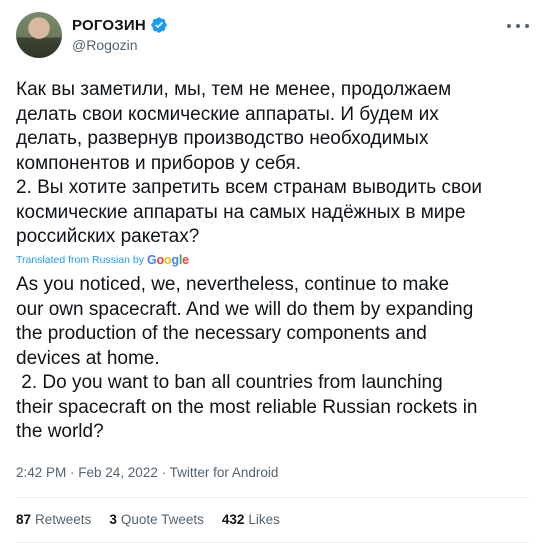 The width and height of the screenshot is (545, 551). I want to click on likes-label: Likes, so click(264, 519).